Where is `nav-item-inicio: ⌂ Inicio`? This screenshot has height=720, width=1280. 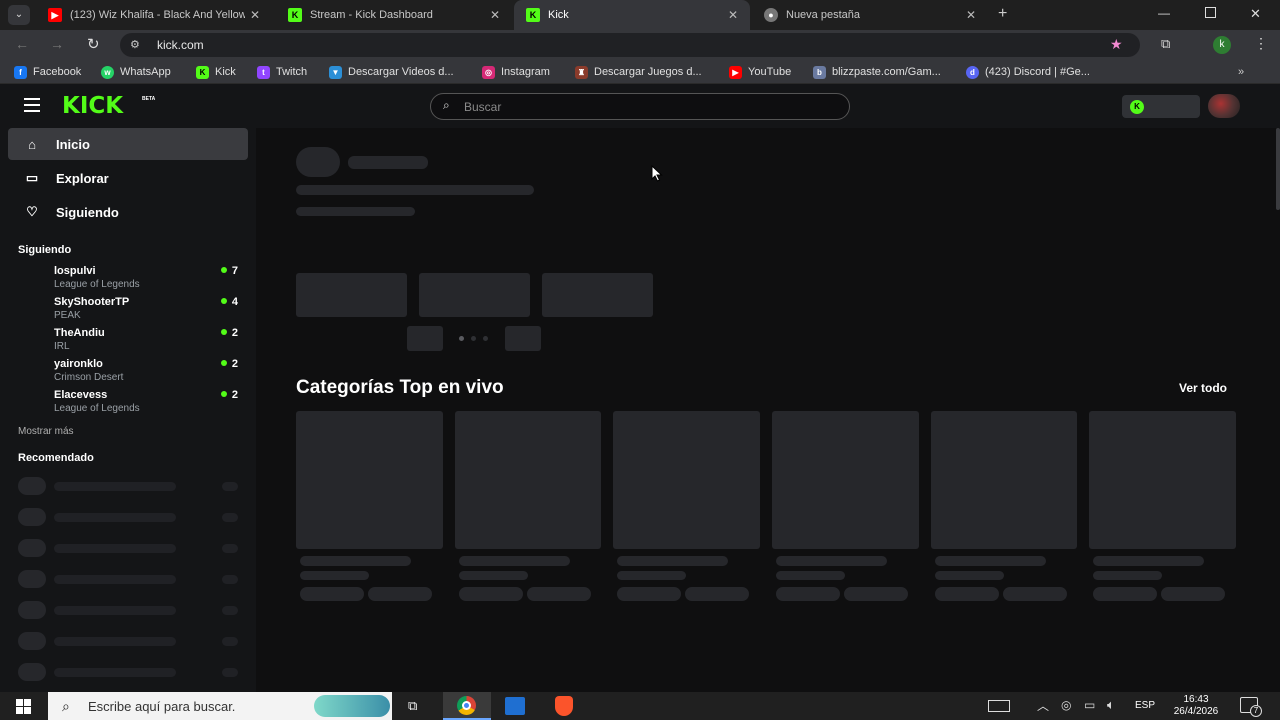
nav-item-inicio: ⌂ Inicio is located at coordinates (128, 144).